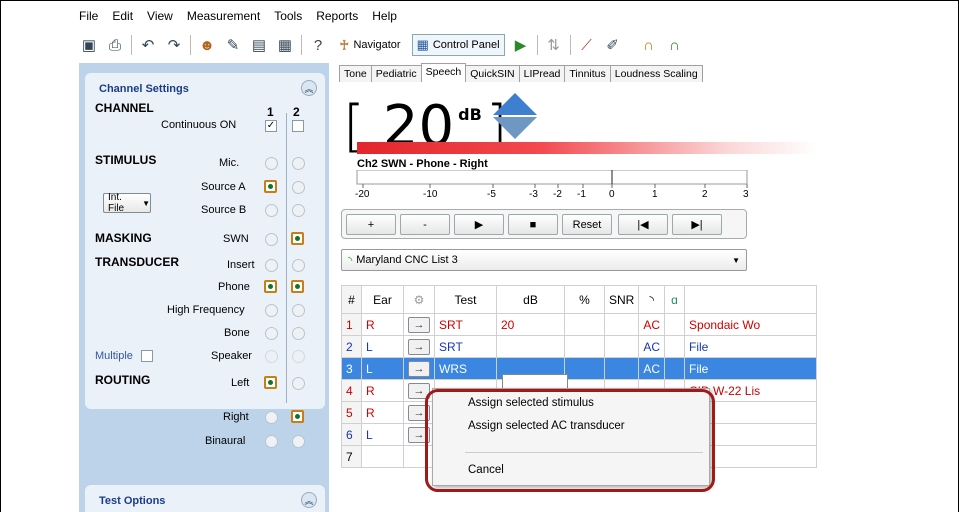 The width and height of the screenshot is (959, 512). What do you see at coordinates (127, 203) in the screenshot?
I see `stimulus-source-select: Int. File ▼` at bounding box center [127, 203].